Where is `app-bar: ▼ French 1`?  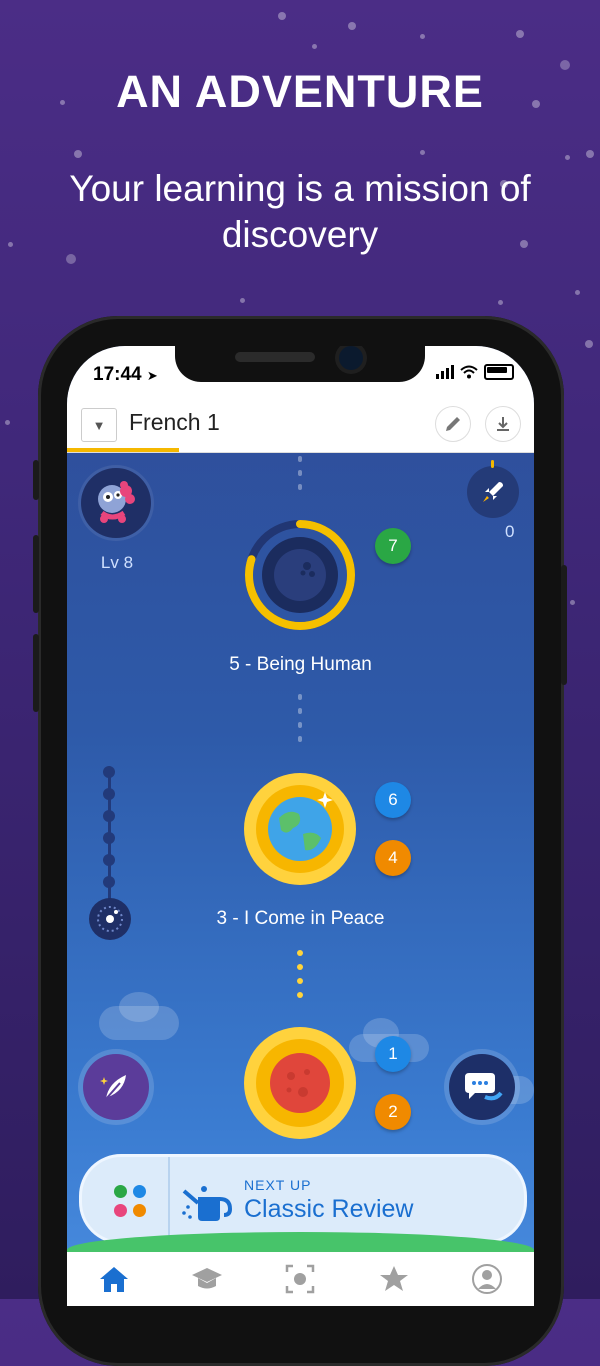 app-bar: ▼ French 1 is located at coordinates (300, 427).